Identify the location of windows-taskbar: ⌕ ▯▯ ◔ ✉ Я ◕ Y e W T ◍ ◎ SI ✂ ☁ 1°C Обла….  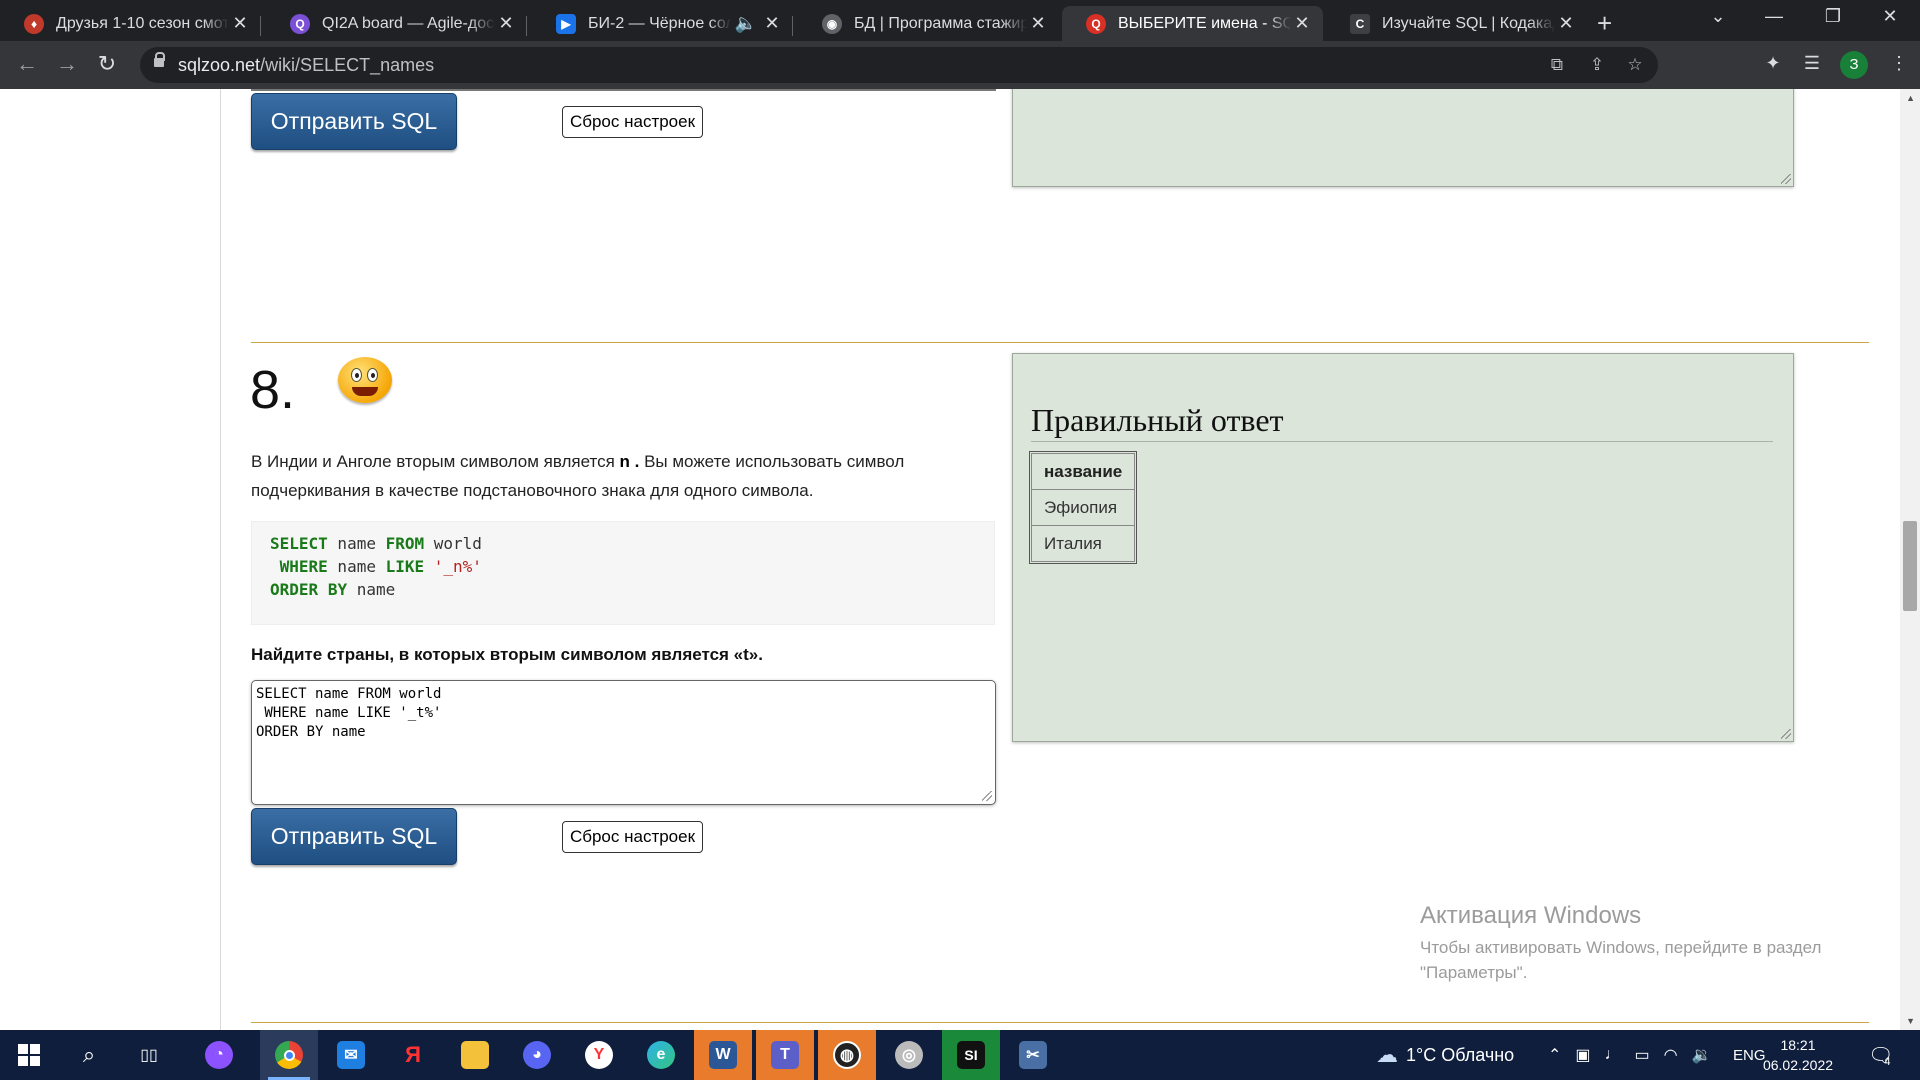
(960, 1055).